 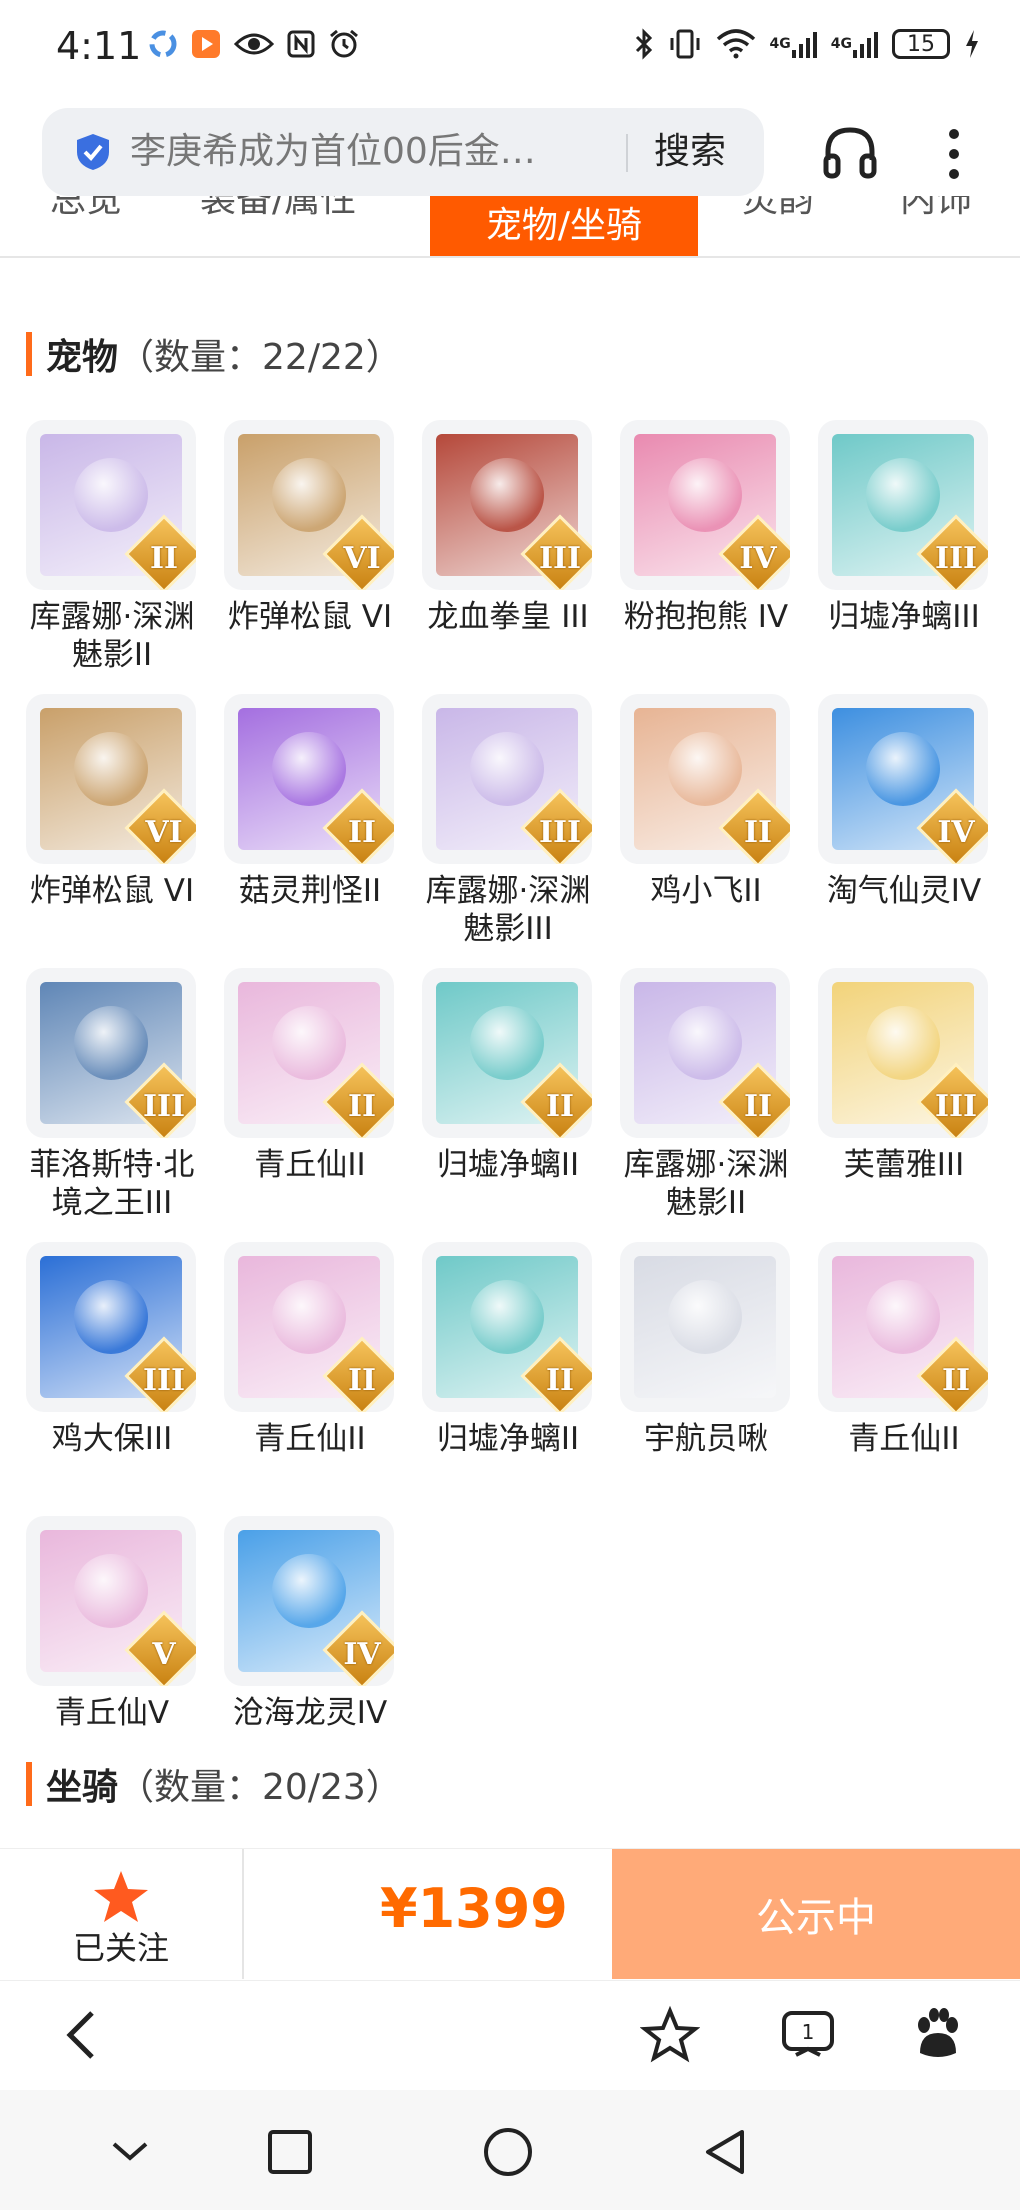 I want to click on app-notification-icon, so click(x=163, y=44).